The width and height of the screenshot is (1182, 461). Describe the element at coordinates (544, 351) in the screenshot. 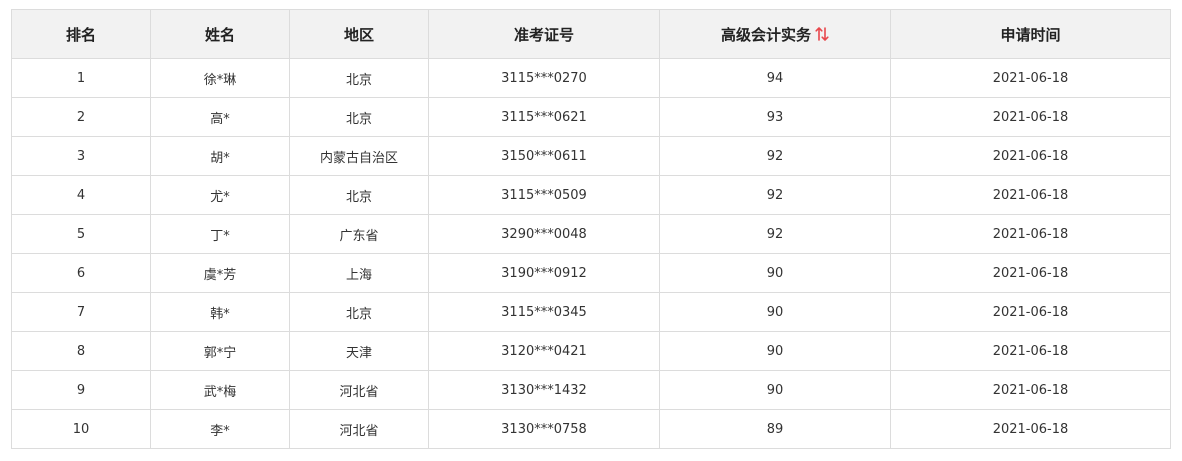

I see `cell-exam-id: 3120***0421` at that location.